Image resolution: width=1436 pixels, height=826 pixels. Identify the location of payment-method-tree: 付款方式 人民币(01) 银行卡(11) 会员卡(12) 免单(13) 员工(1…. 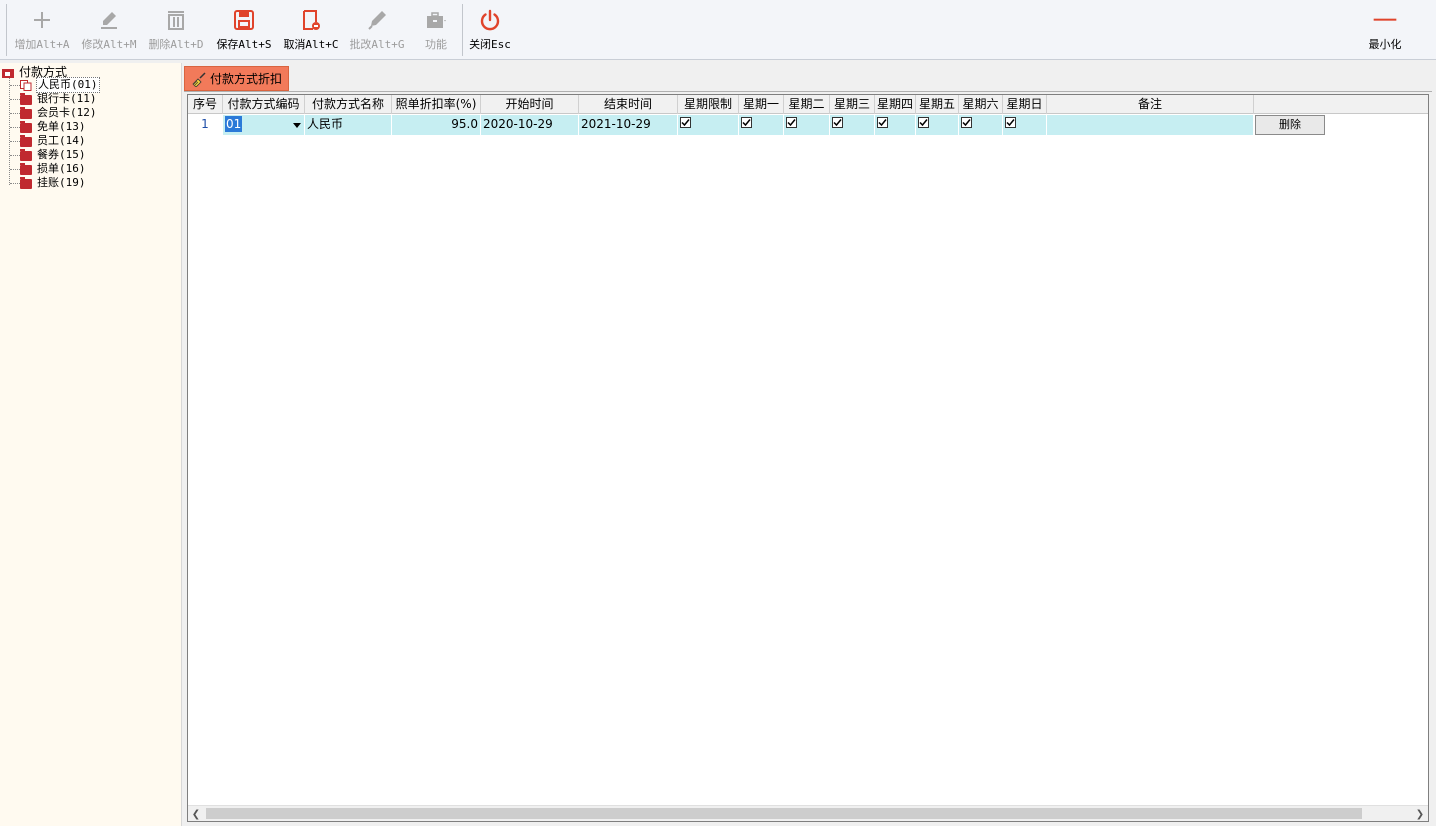
(91, 444).